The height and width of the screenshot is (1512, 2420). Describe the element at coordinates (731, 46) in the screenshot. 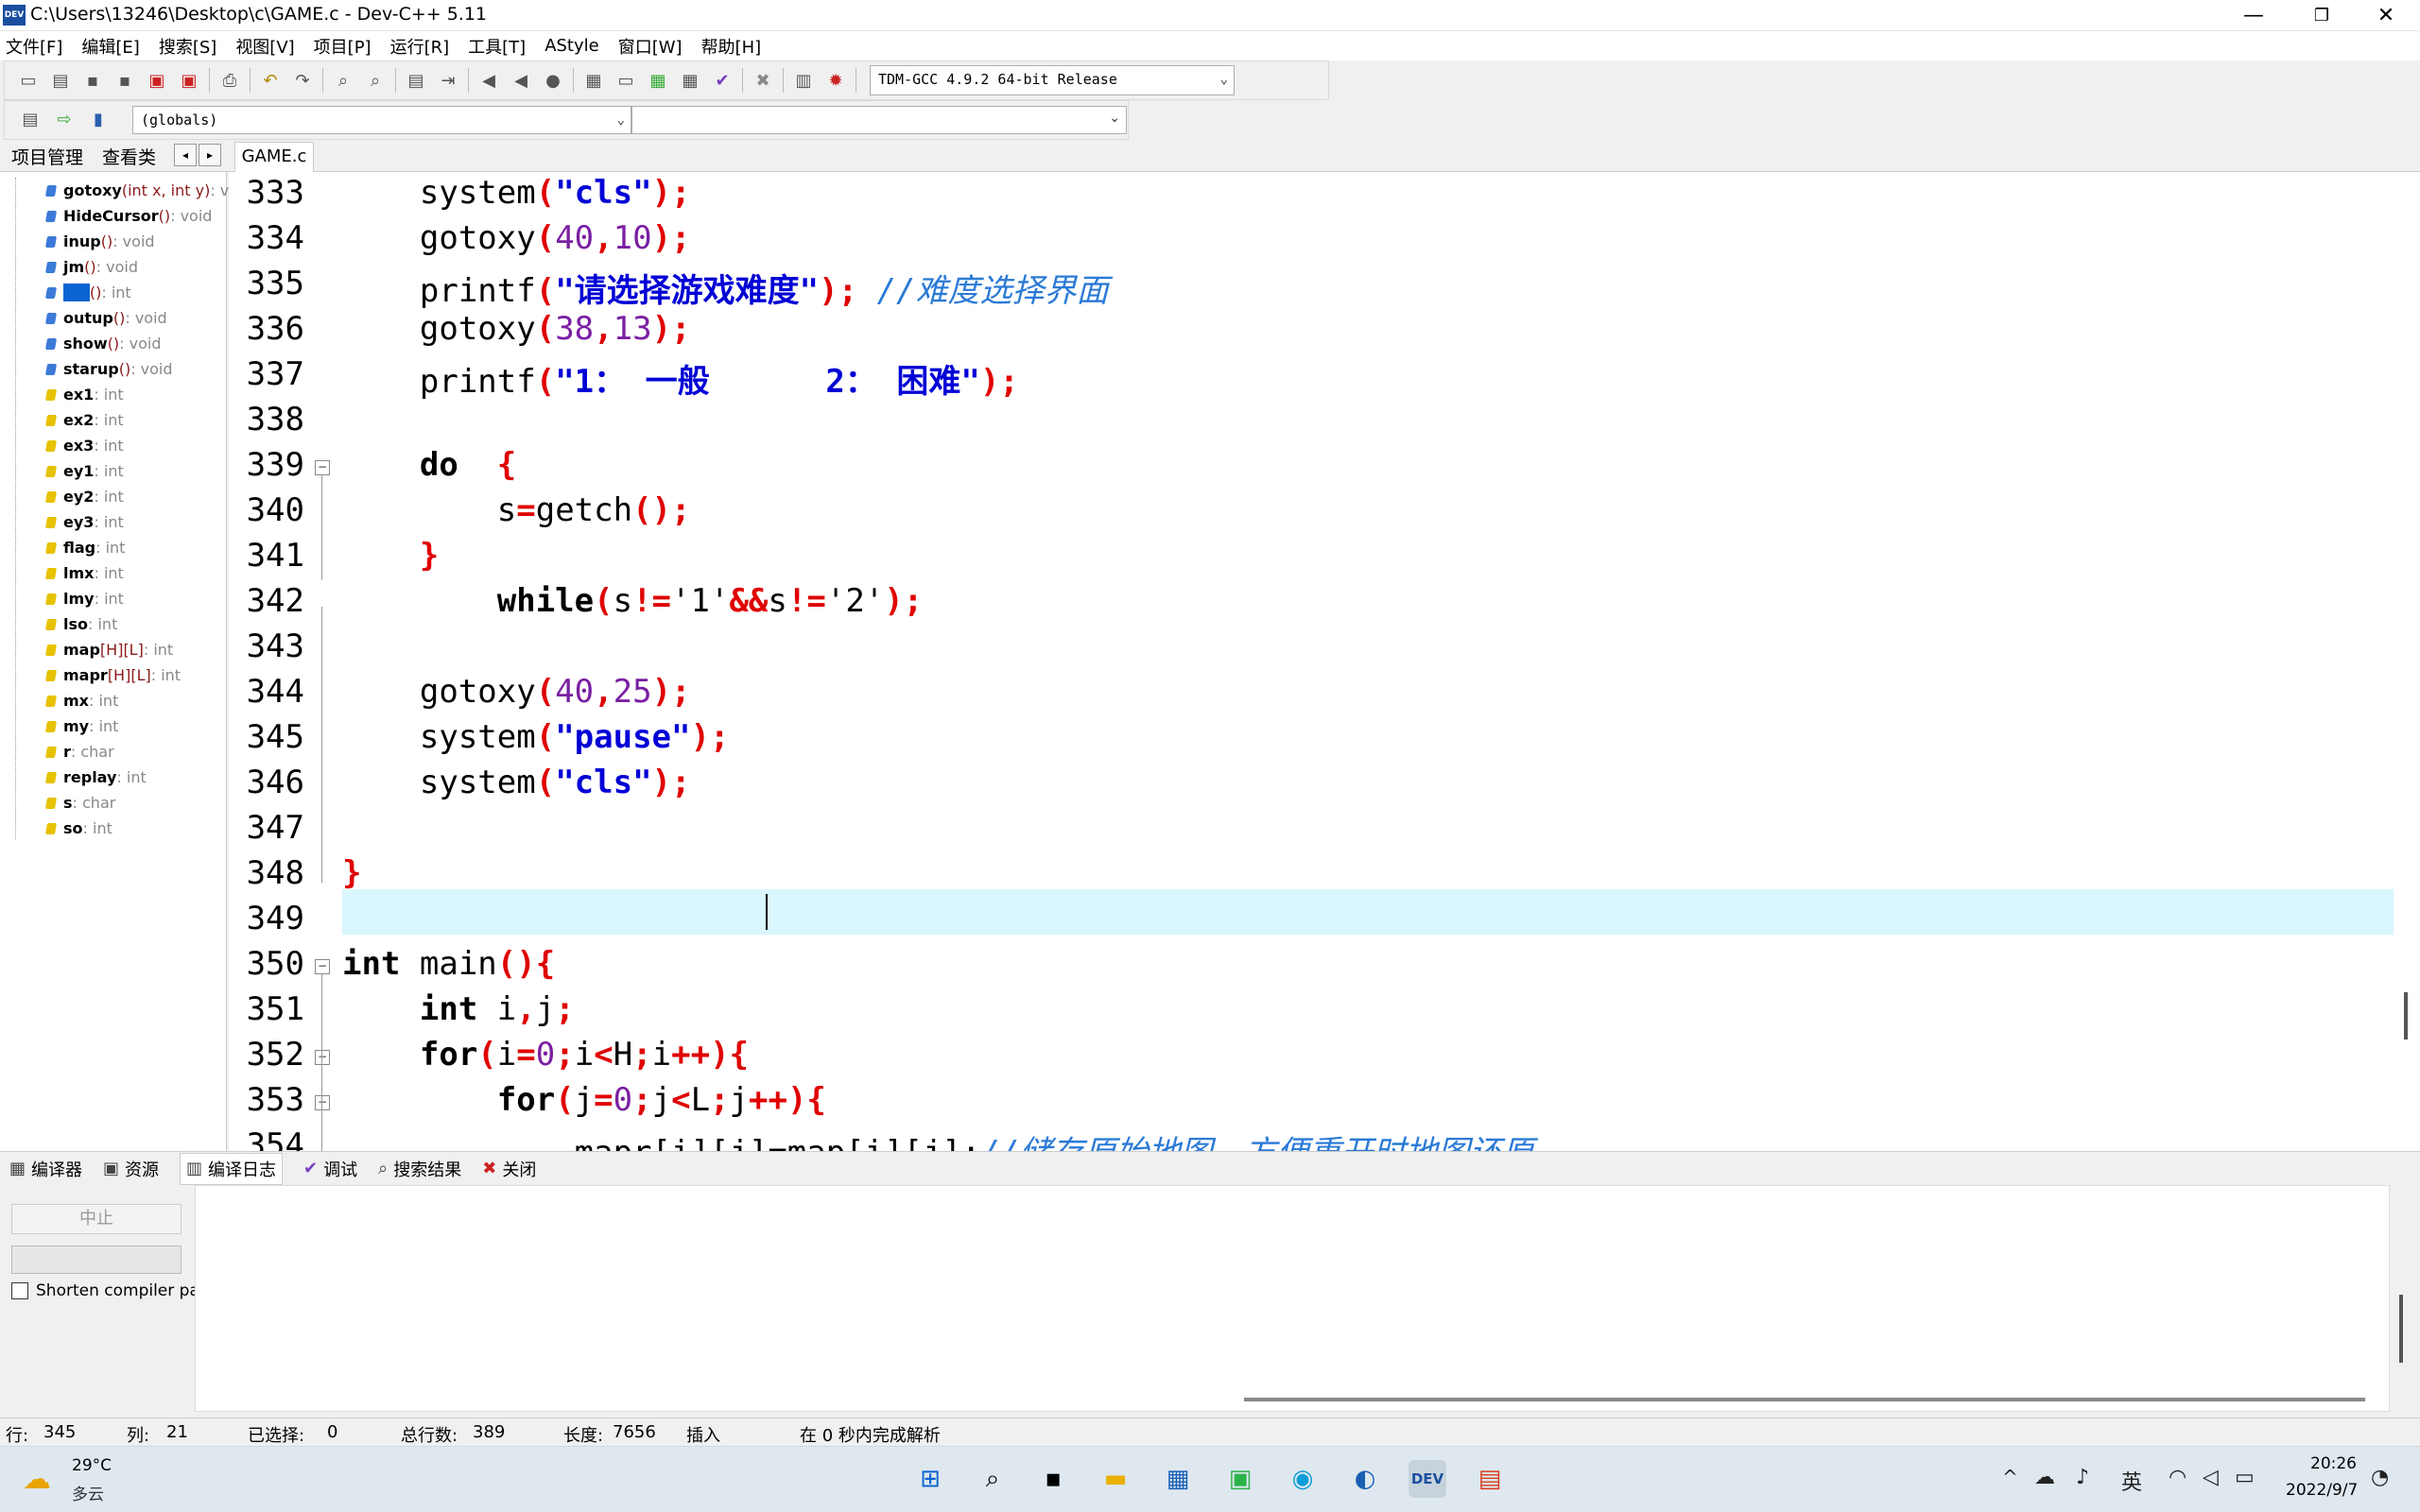

I see `menu-help: 帮助[H]` at that location.